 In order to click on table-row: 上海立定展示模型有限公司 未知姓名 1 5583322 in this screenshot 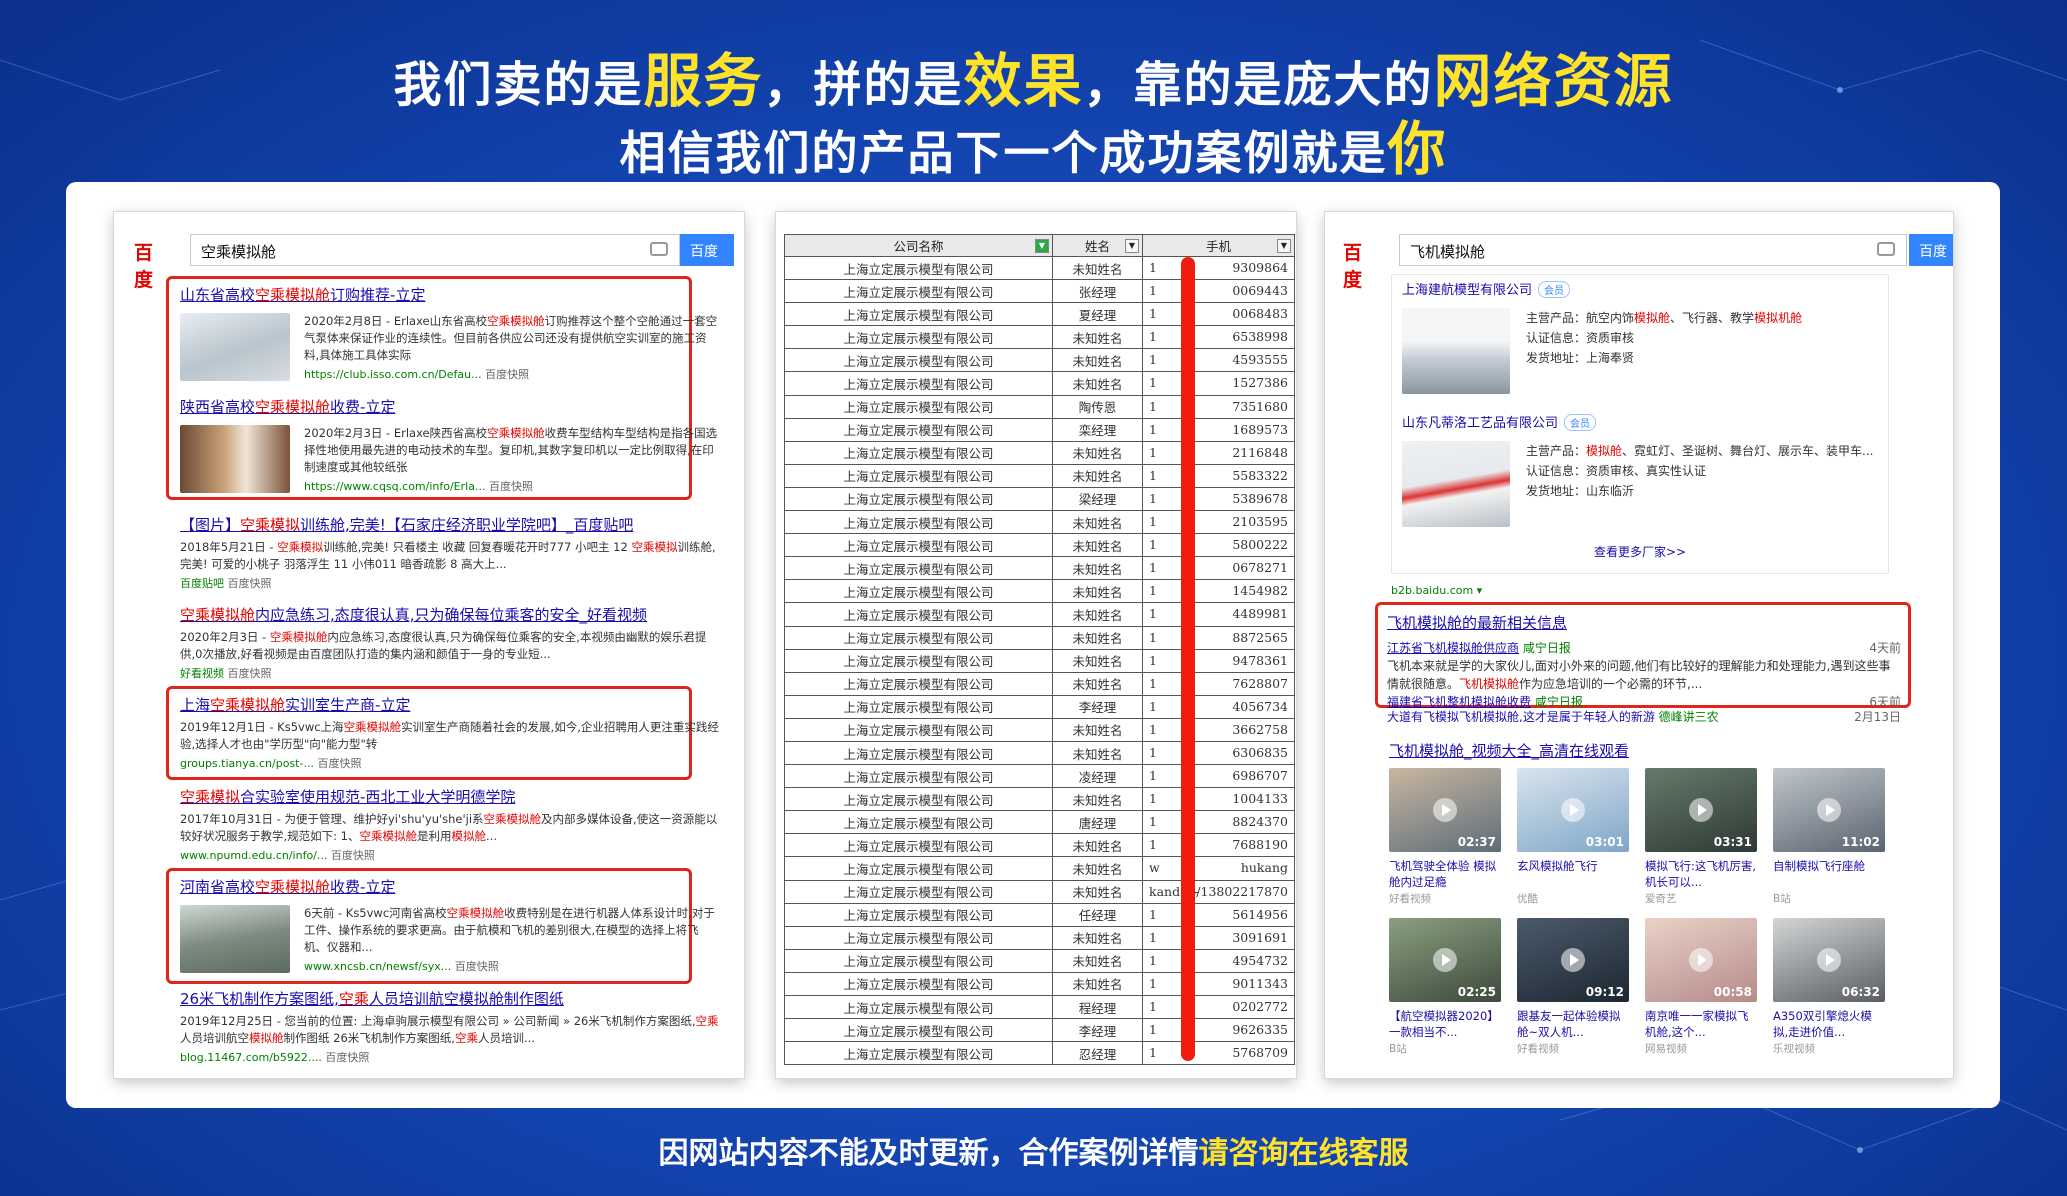, I will do `click(1039, 475)`.